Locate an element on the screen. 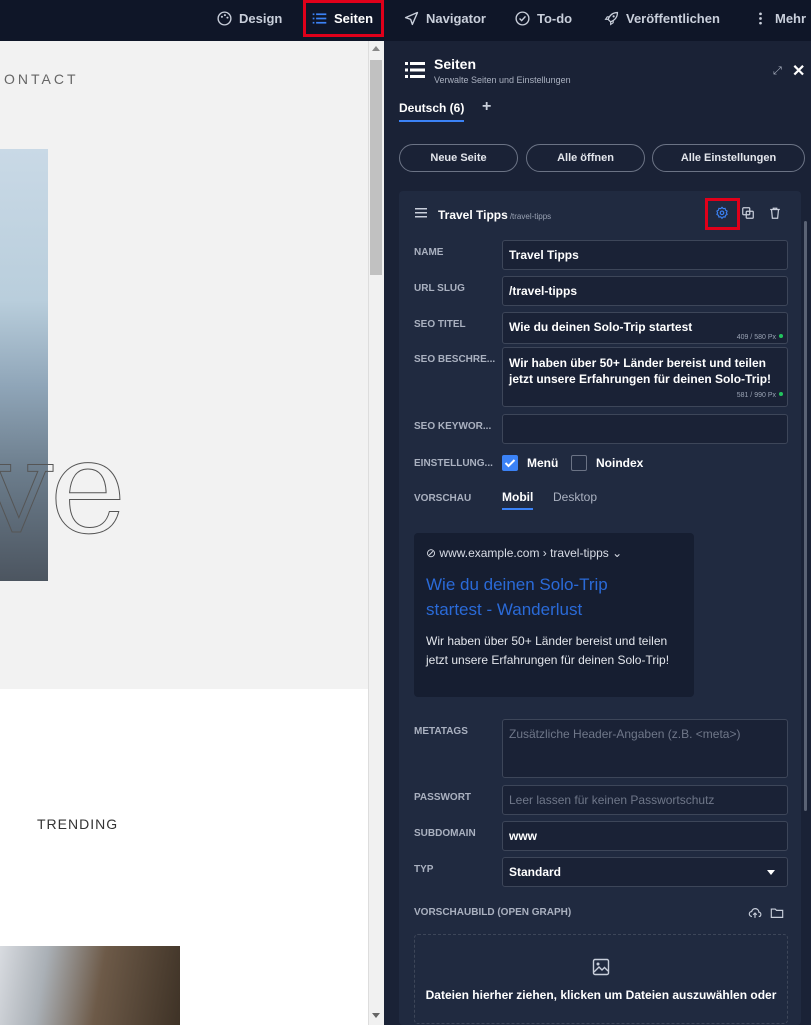 This screenshot has height=1025, width=811. nav-todo: To-do is located at coordinates (543, 18).